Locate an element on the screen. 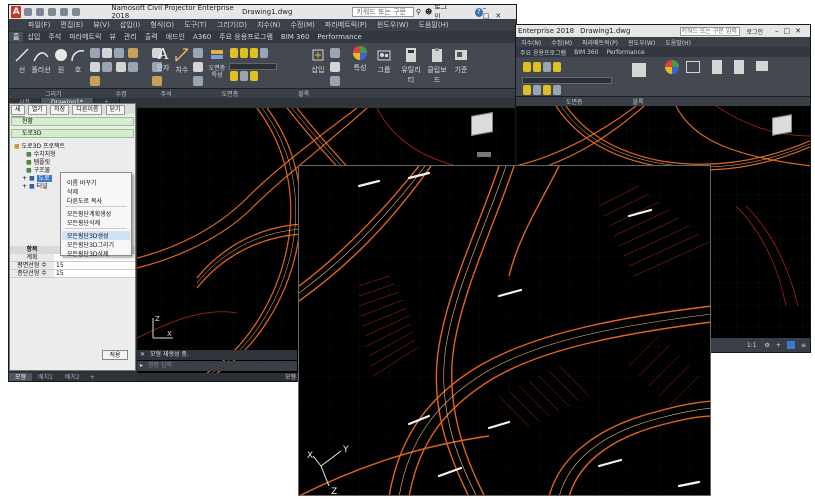  menu-delete: 삭제 is located at coordinates (72, 191).